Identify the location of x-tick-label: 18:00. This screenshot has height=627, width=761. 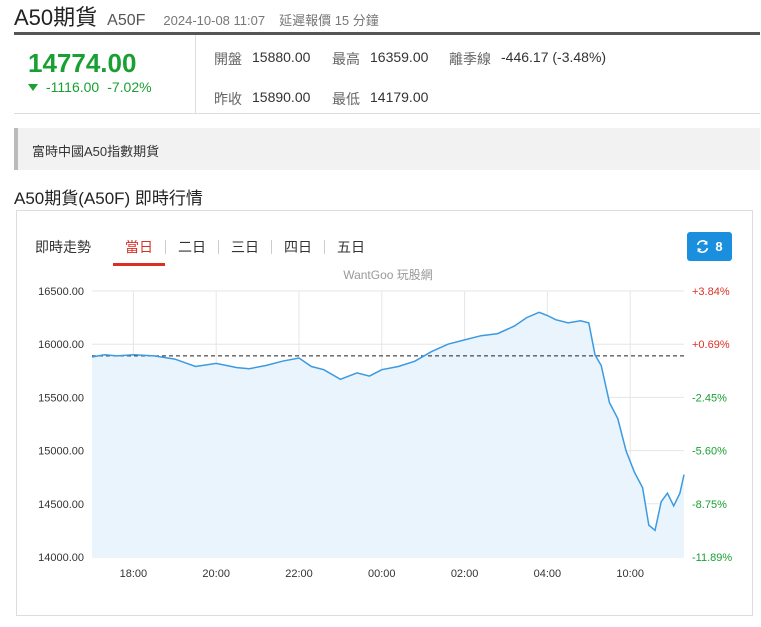
(134, 574).